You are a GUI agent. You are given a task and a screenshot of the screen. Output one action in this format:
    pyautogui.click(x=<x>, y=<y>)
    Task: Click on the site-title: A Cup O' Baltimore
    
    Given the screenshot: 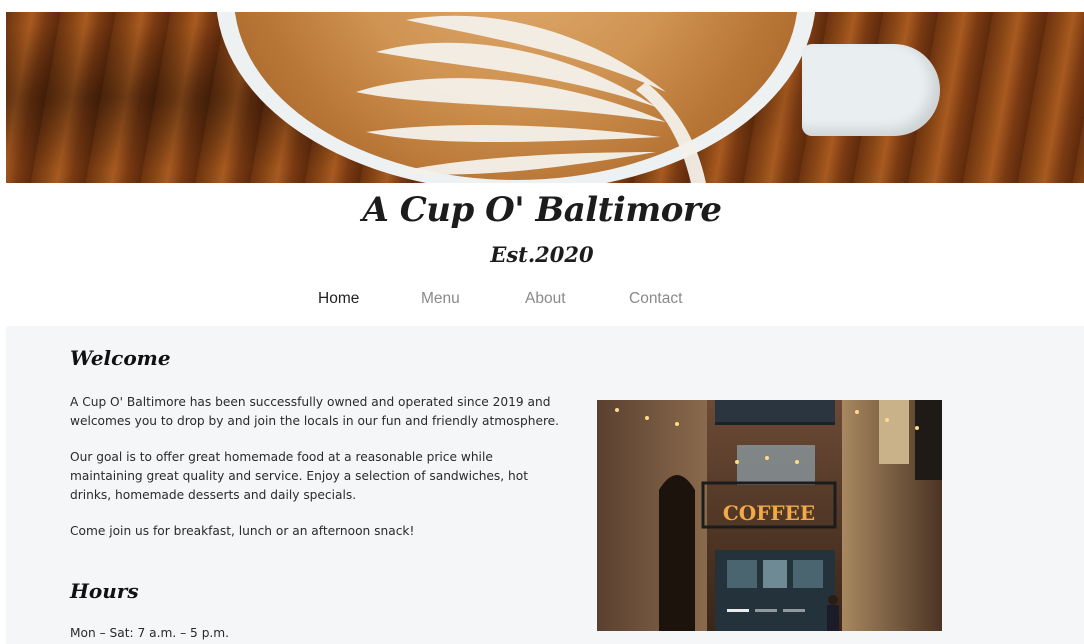 What is the action you would take?
    pyautogui.click(x=542, y=210)
    